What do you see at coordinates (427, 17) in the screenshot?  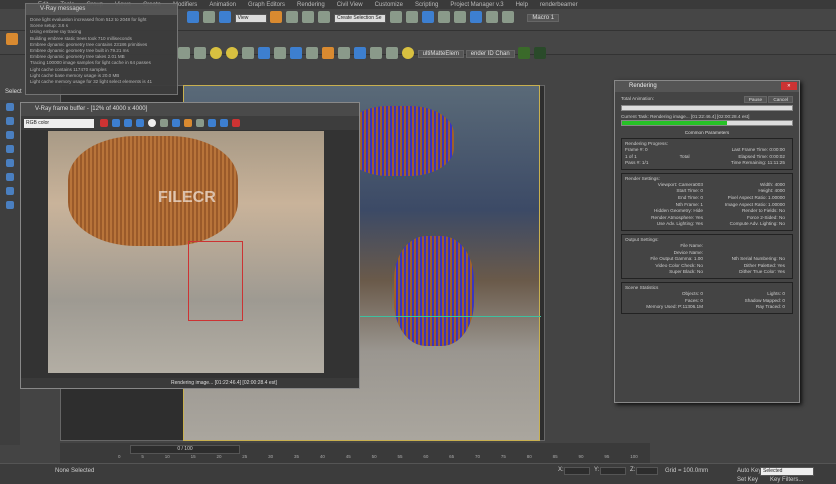 I see `scene-explorer-icon` at bounding box center [427, 17].